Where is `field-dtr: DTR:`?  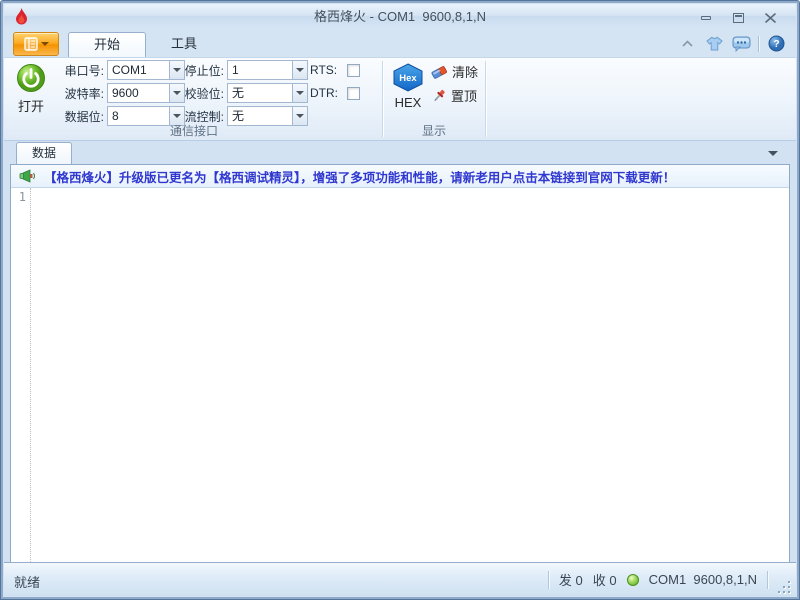
field-dtr: DTR: is located at coordinates (335, 93).